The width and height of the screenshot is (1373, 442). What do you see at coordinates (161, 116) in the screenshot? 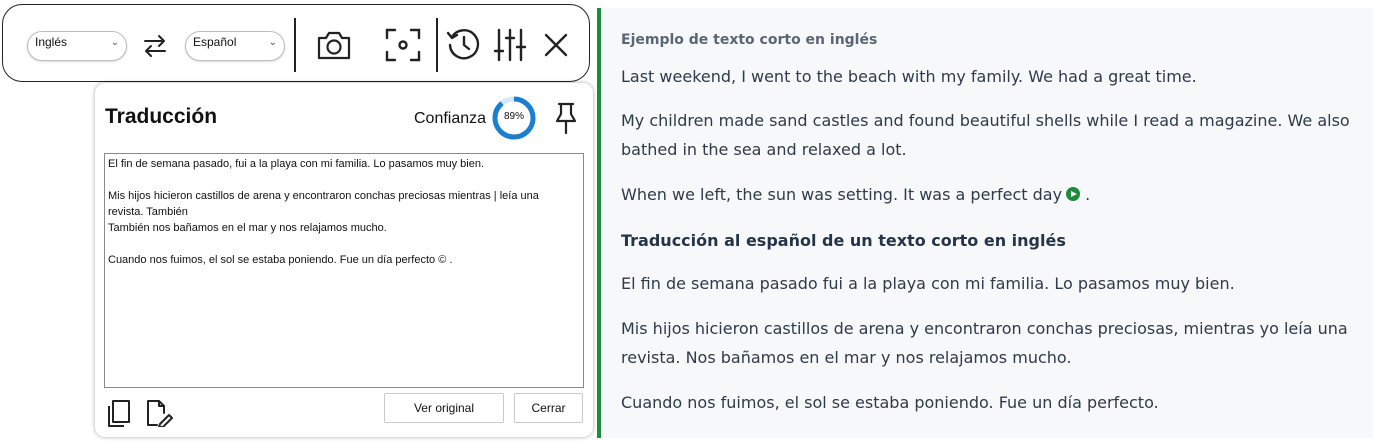
I see `panel-title: Traducción` at bounding box center [161, 116].